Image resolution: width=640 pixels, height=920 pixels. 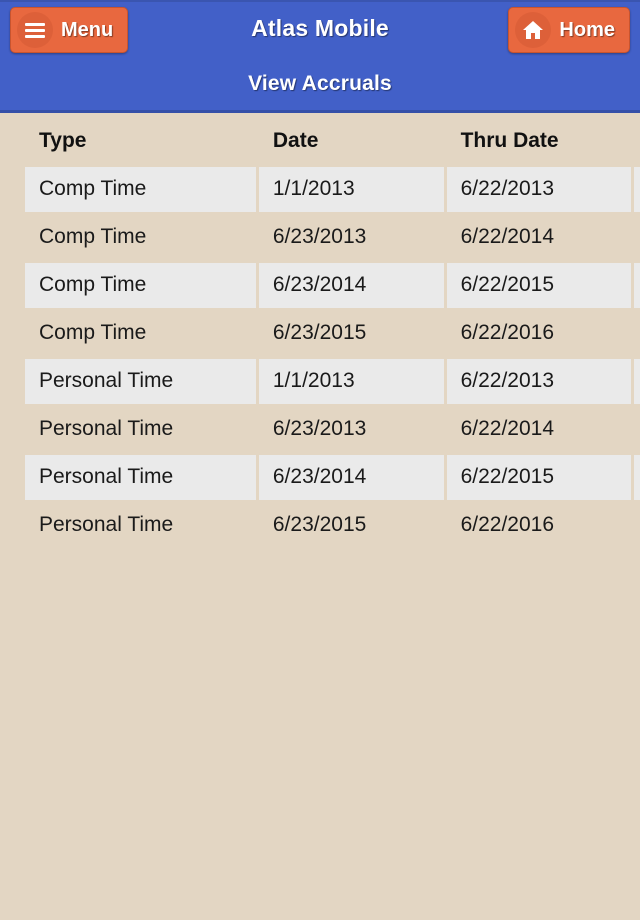 What do you see at coordinates (637, 140) in the screenshot?
I see `column-header-time-accrued: Time Accrued` at bounding box center [637, 140].